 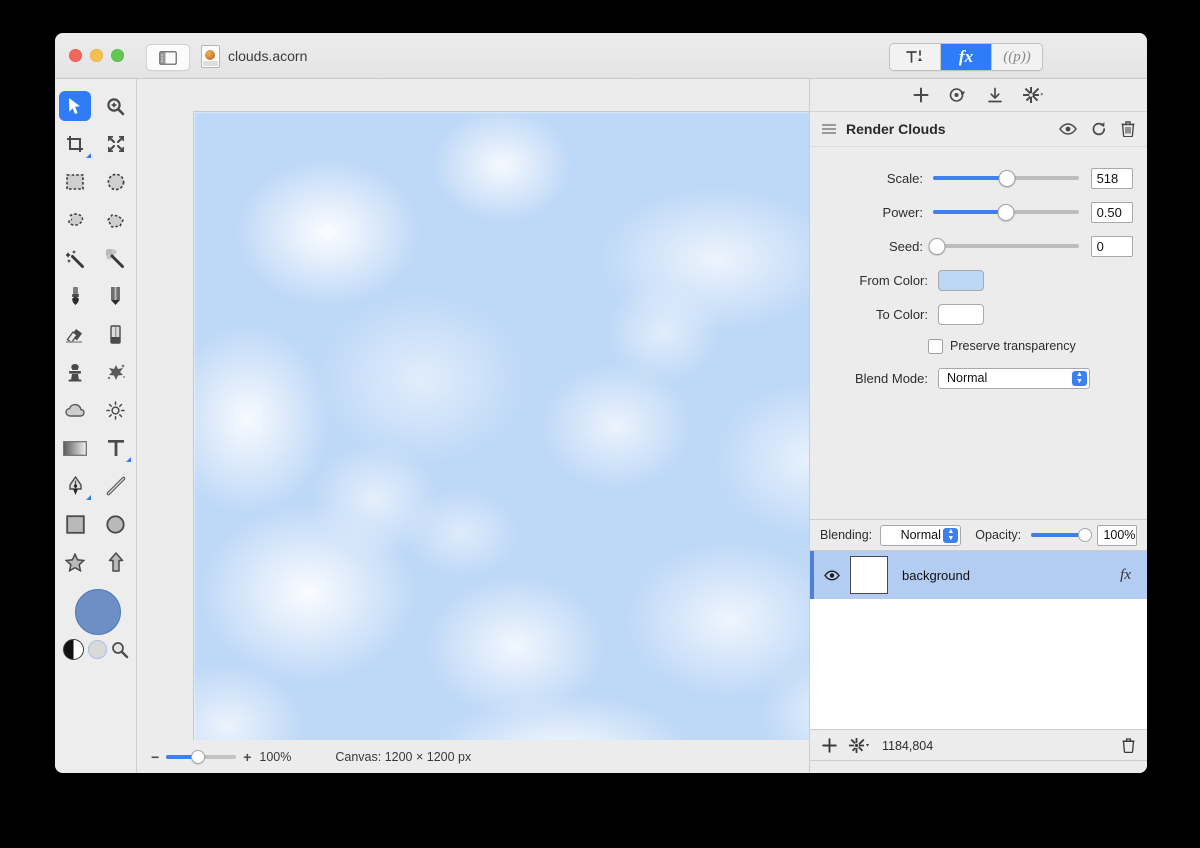 I want to click on param-power: Power: 0.50, so click(x=971, y=212).